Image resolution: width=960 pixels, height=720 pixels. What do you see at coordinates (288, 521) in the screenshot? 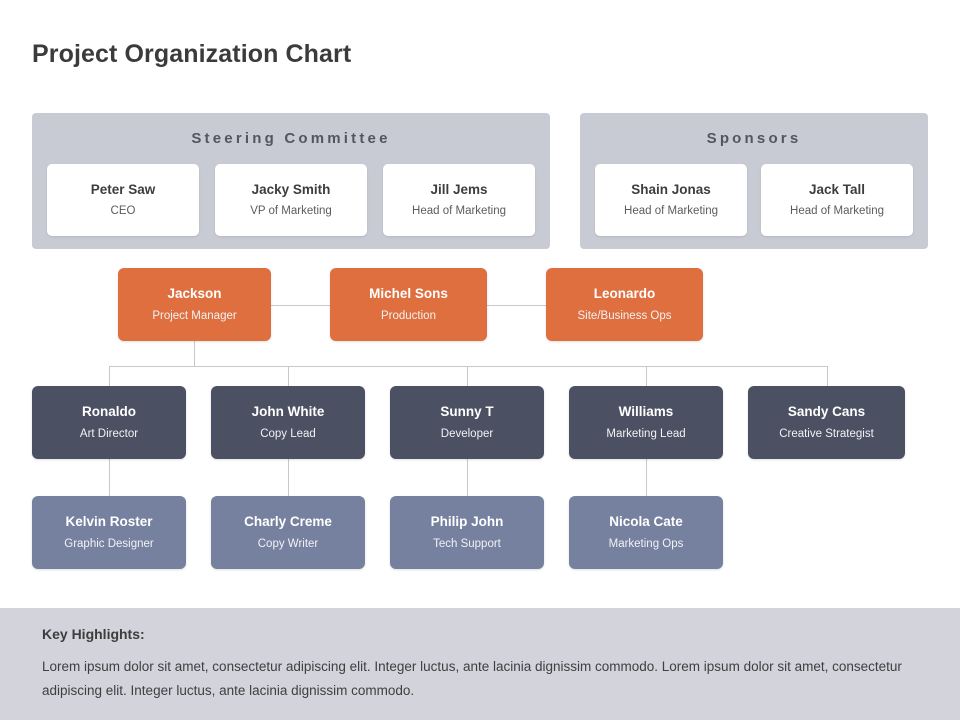
I see `node-name: Charly Creme` at bounding box center [288, 521].